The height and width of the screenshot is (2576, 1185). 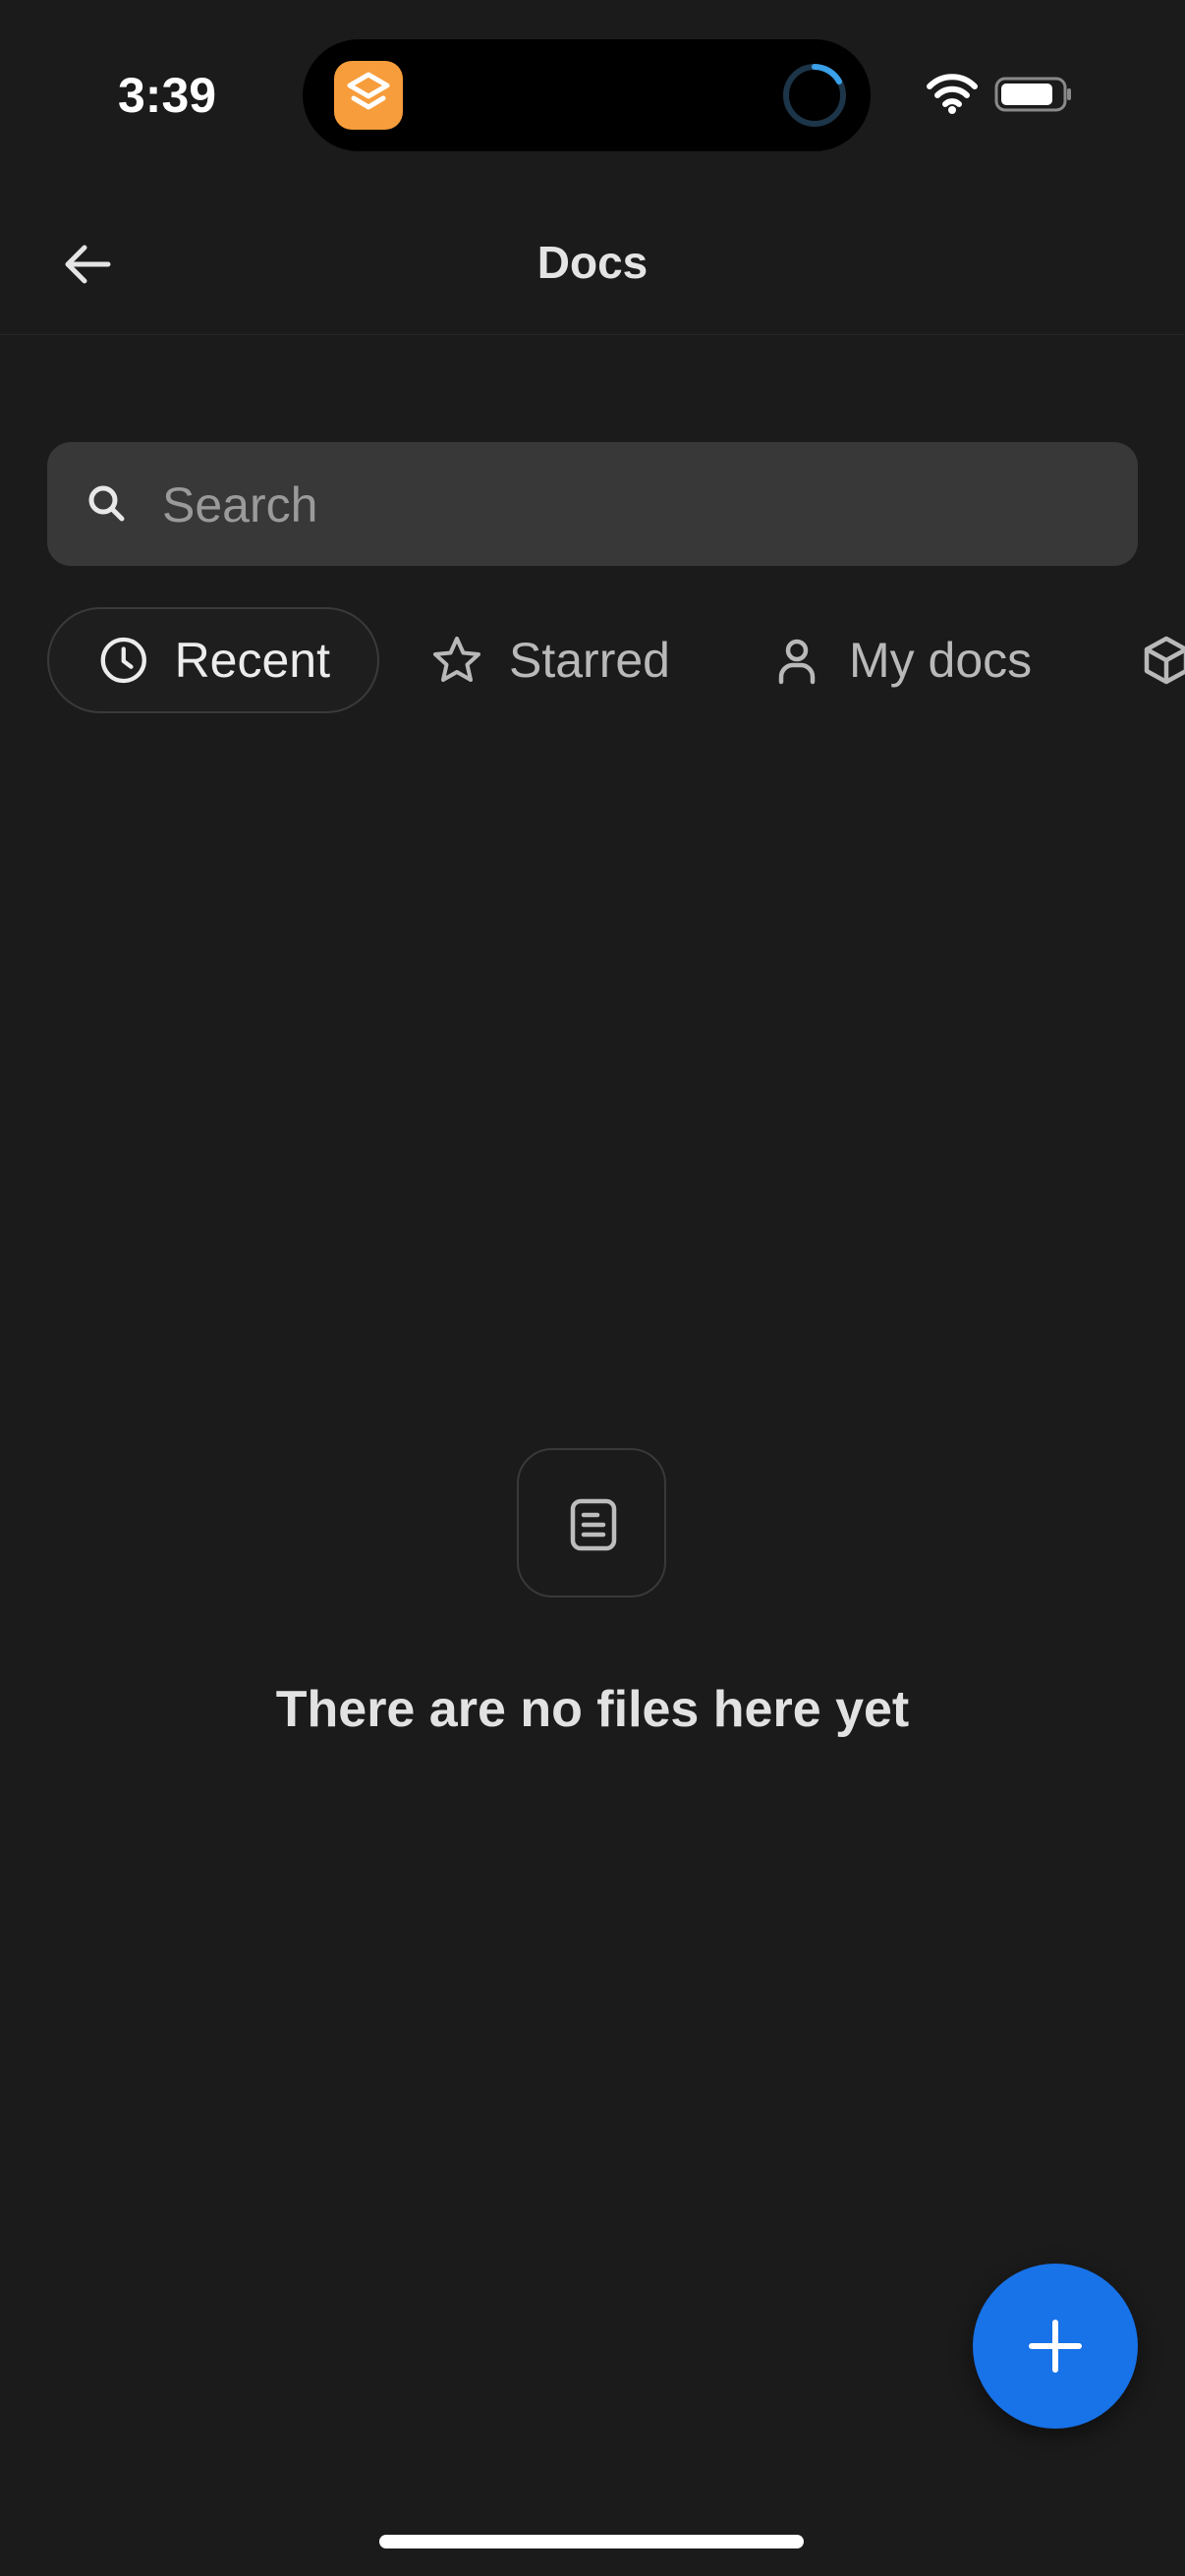 I want to click on home-indicator, so click(x=592, y=2541).